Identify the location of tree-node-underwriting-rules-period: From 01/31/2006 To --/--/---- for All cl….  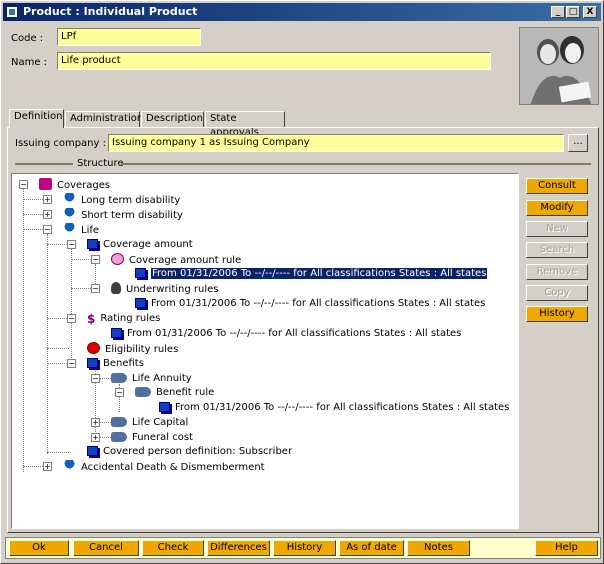
(310, 304).